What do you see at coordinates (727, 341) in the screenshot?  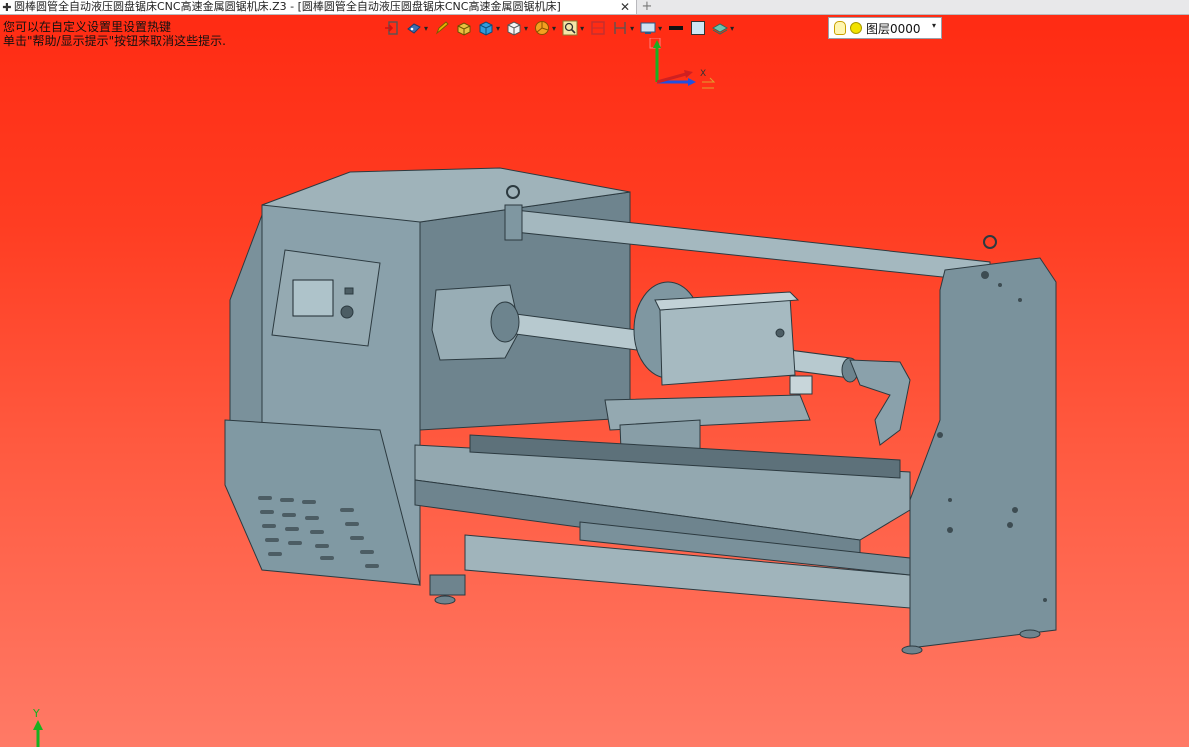 I see `saw-motor` at bounding box center [727, 341].